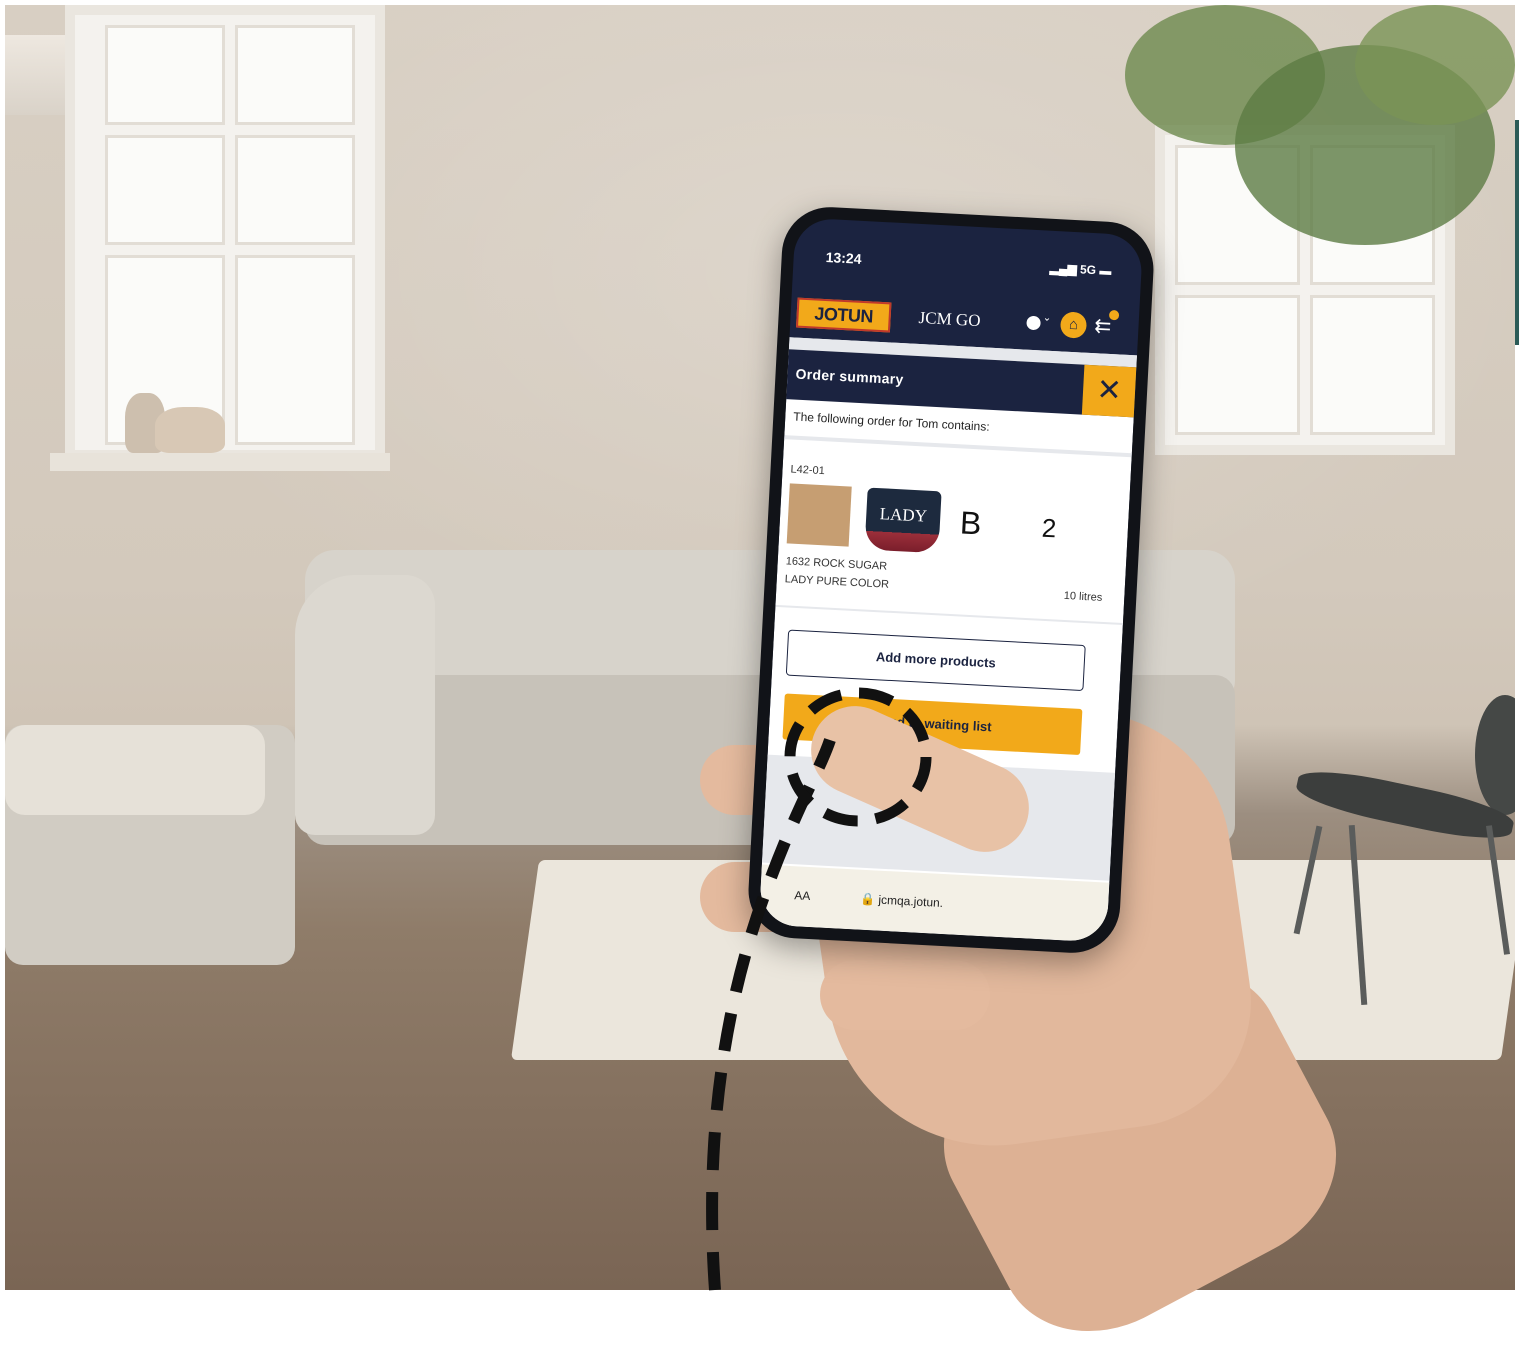  Describe the element at coordinates (1435, 65) in the screenshot. I see `tree-foliage` at that location.